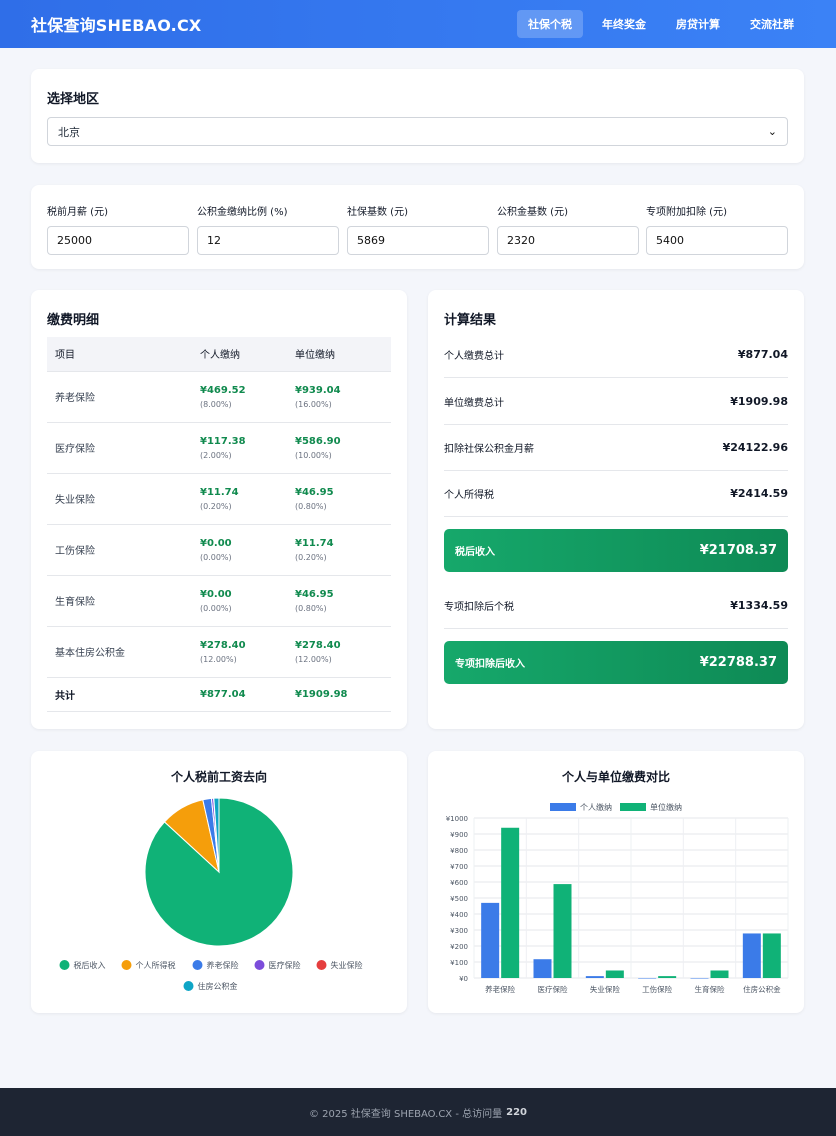 Image resolution: width=836 pixels, height=1136 pixels. What do you see at coordinates (657, 989) in the screenshot?
I see `x-tick-label: 工伤保险` at bounding box center [657, 989].